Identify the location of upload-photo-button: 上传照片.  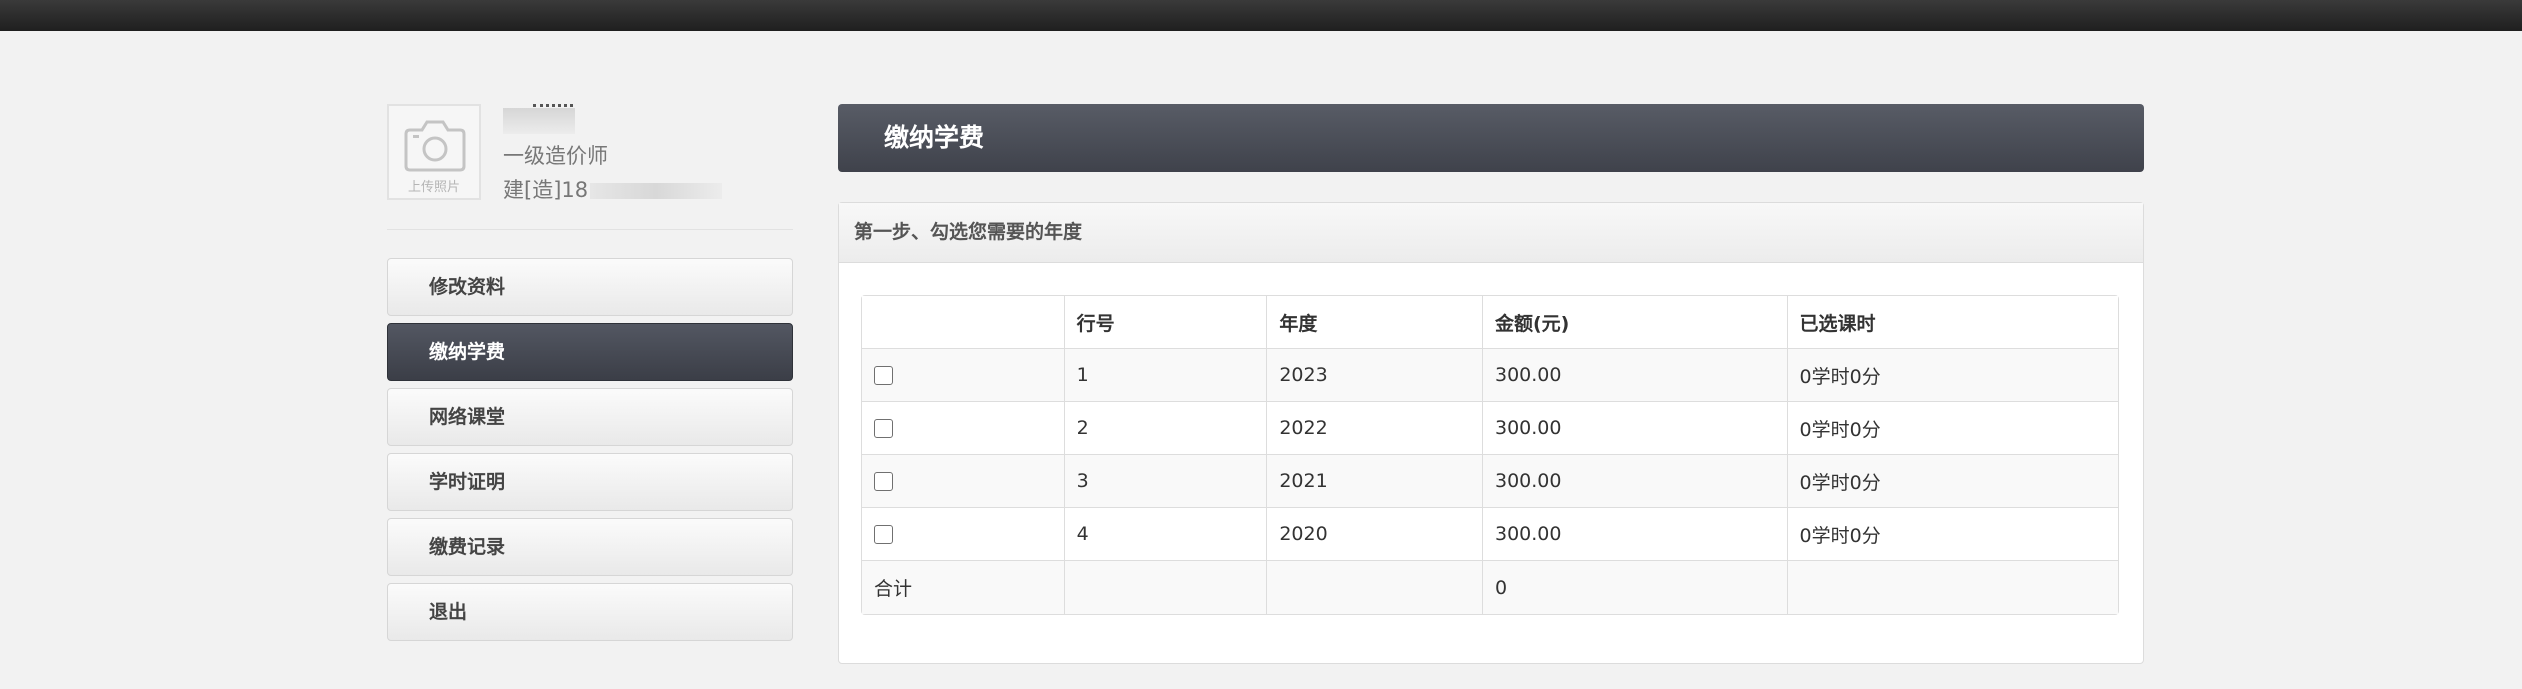
(434, 152).